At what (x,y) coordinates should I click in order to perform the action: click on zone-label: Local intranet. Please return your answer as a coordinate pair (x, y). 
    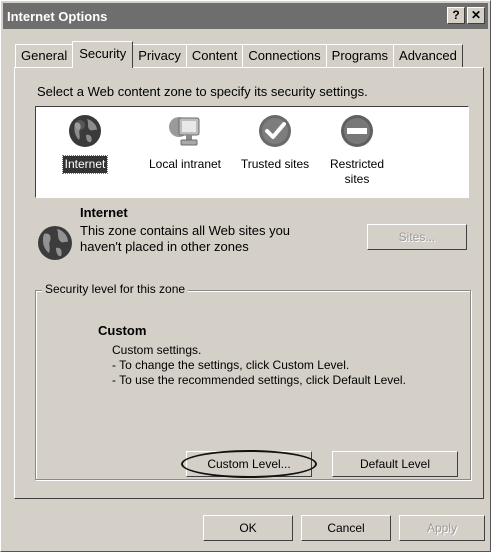
    Looking at the image, I should click on (185, 164).